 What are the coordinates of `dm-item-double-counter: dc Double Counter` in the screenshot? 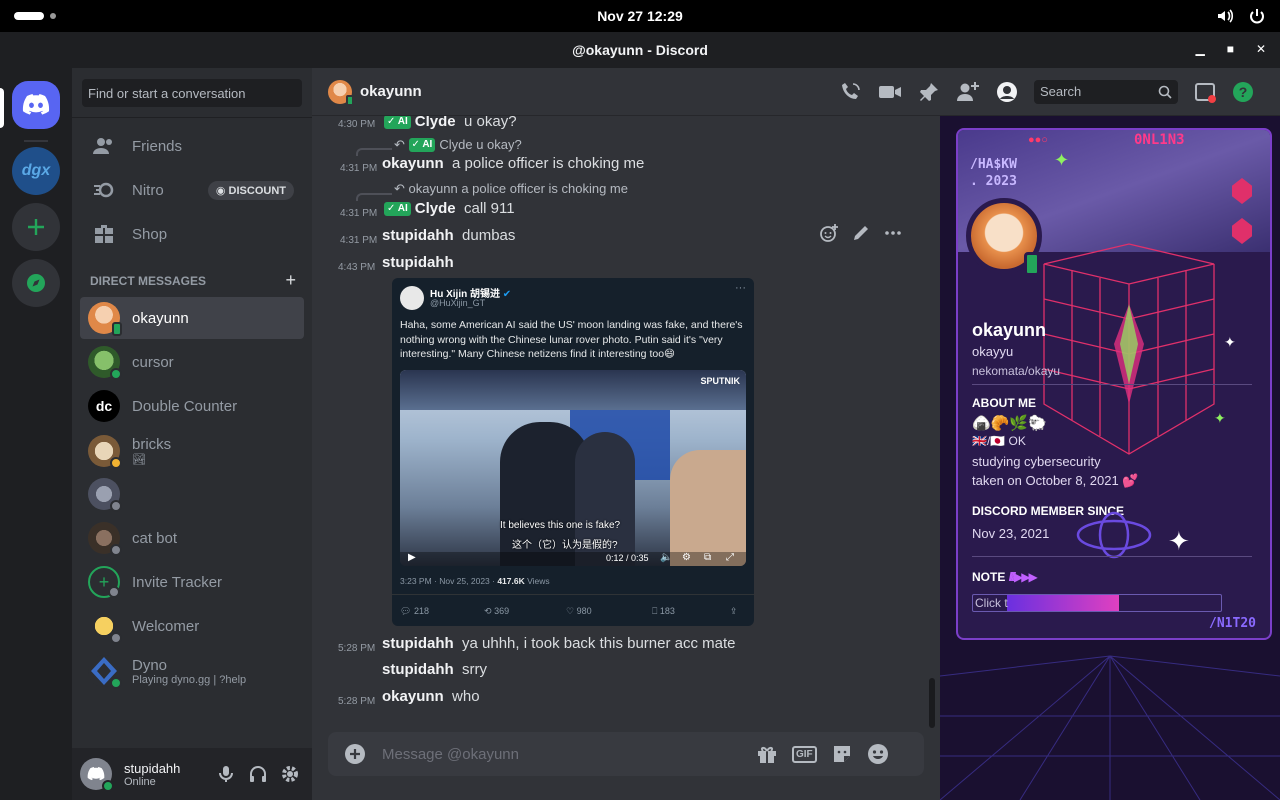 It's located at (192, 406).